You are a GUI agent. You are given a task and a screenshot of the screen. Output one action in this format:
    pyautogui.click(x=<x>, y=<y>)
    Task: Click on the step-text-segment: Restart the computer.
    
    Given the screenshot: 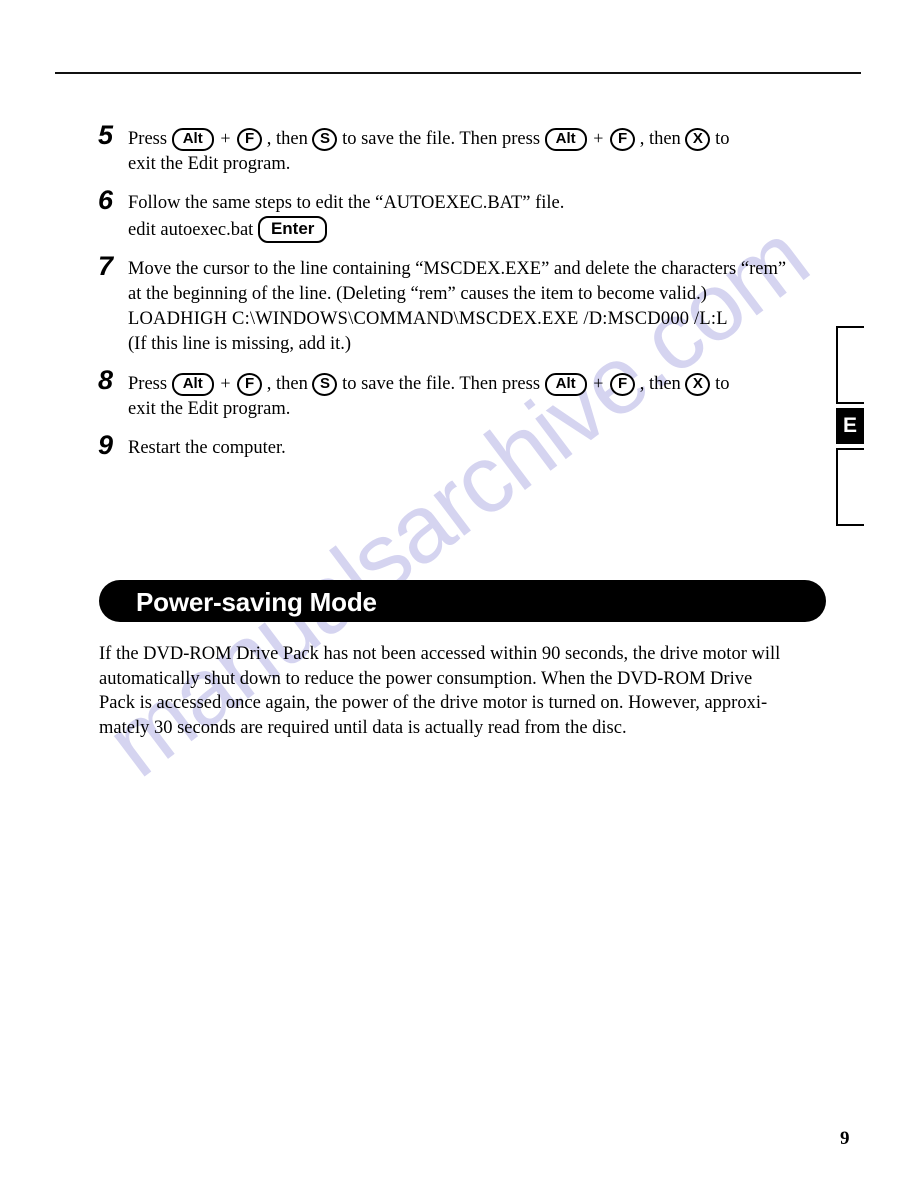 What is the action you would take?
    pyautogui.click(x=207, y=448)
    